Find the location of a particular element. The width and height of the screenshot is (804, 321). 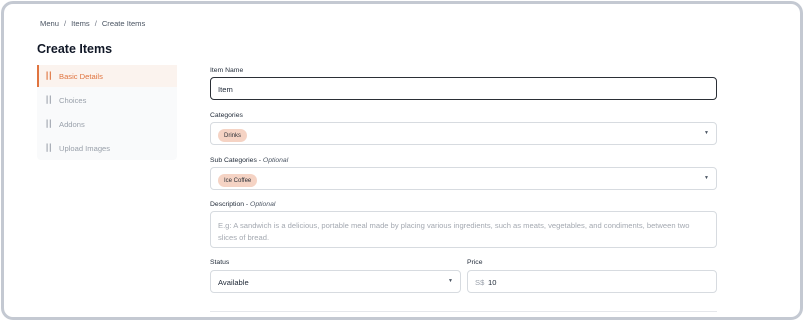

description-label-text: Description is located at coordinates (227, 204).